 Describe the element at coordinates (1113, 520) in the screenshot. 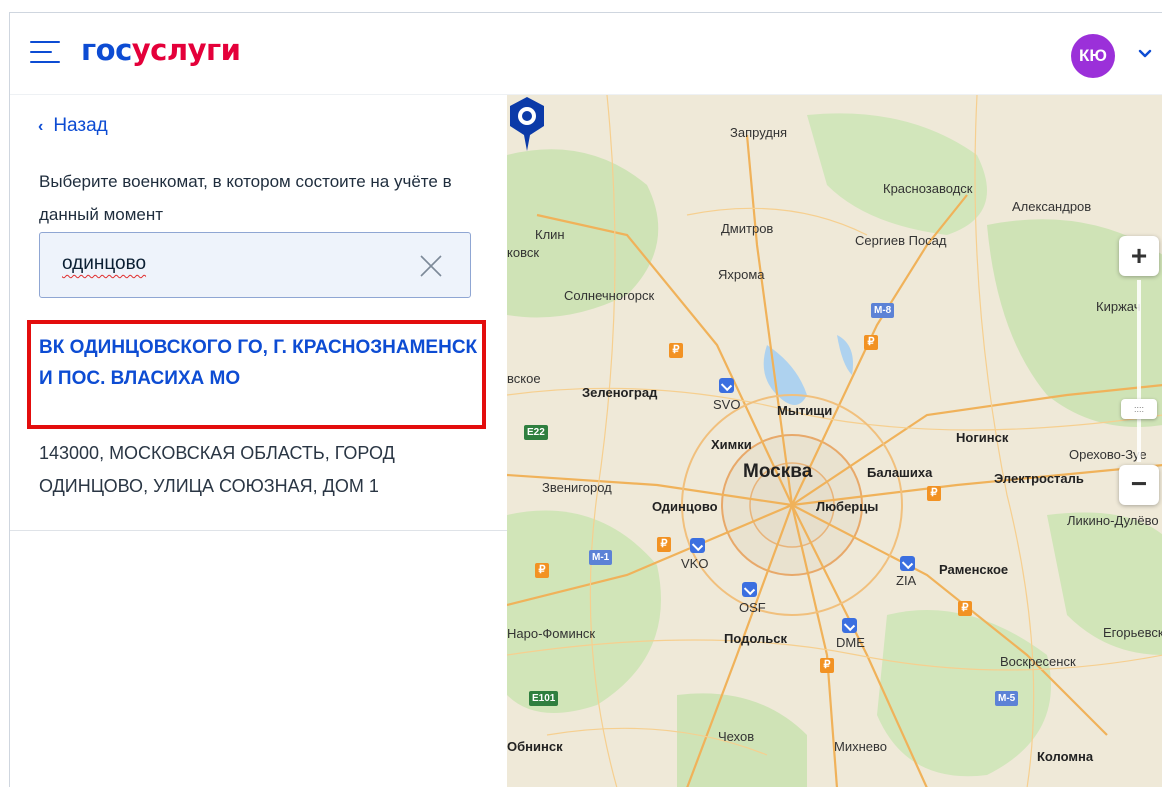

I see `map-label: Ликино-Дулёво` at that location.